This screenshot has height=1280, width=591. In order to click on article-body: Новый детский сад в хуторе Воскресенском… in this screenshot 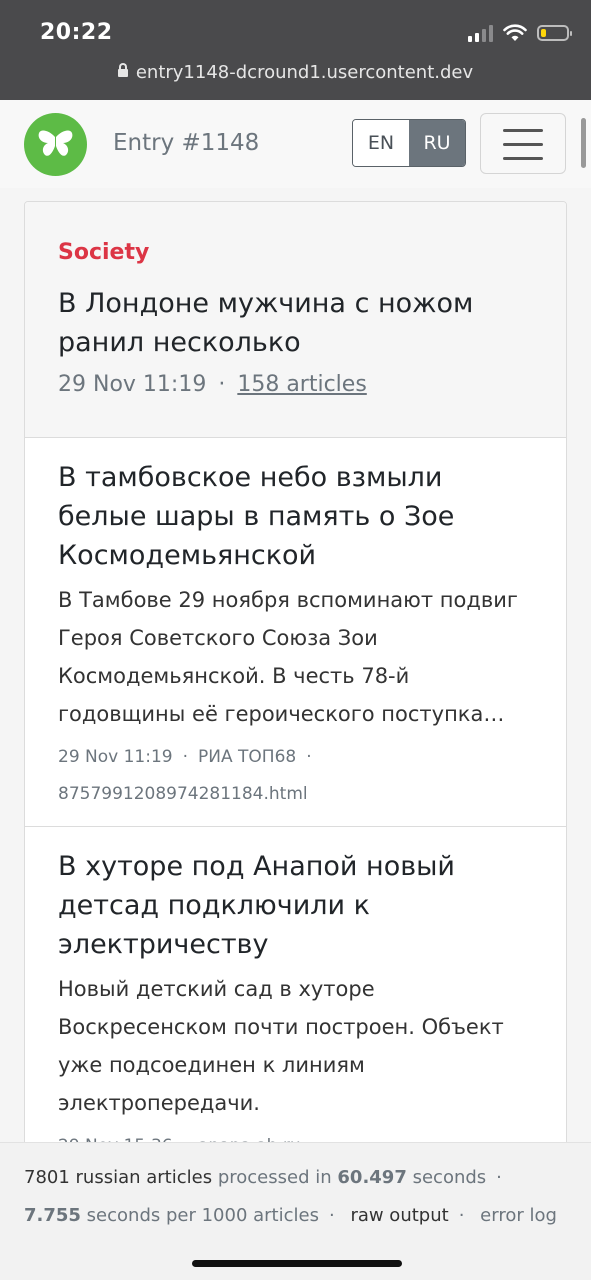, I will do `click(281, 1046)`.